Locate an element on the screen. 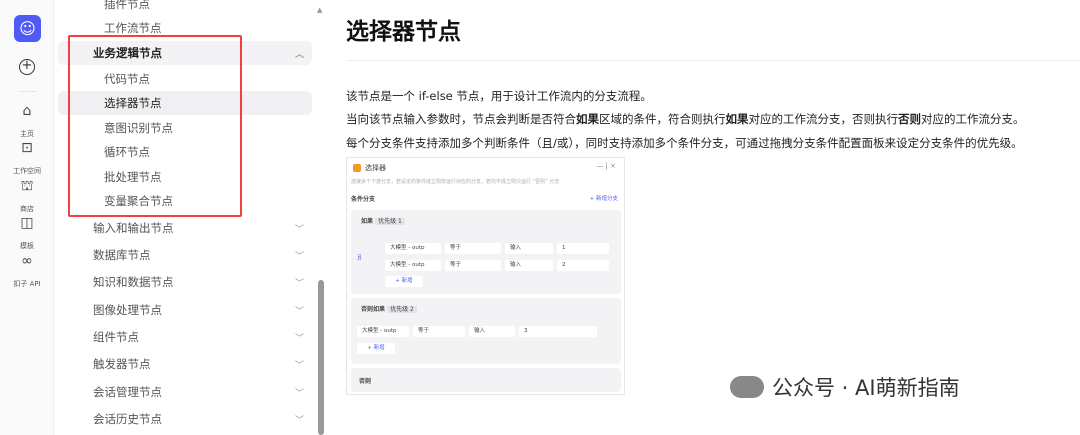 The height and width of the screenshot is (435, 1080). nav-group: 组件节点 ﹀ is located at coordinates (185, 337).